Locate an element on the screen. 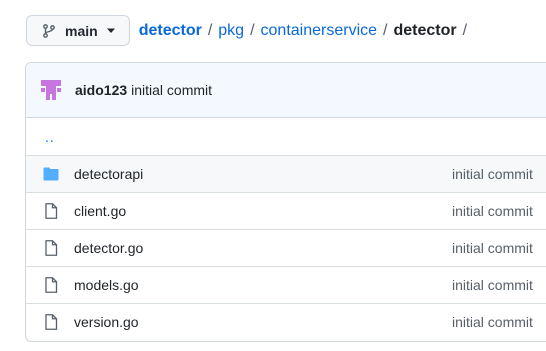 The height and width of the screenshot is (351, 546). git-branch-icon is located at coordinates (49, 31).